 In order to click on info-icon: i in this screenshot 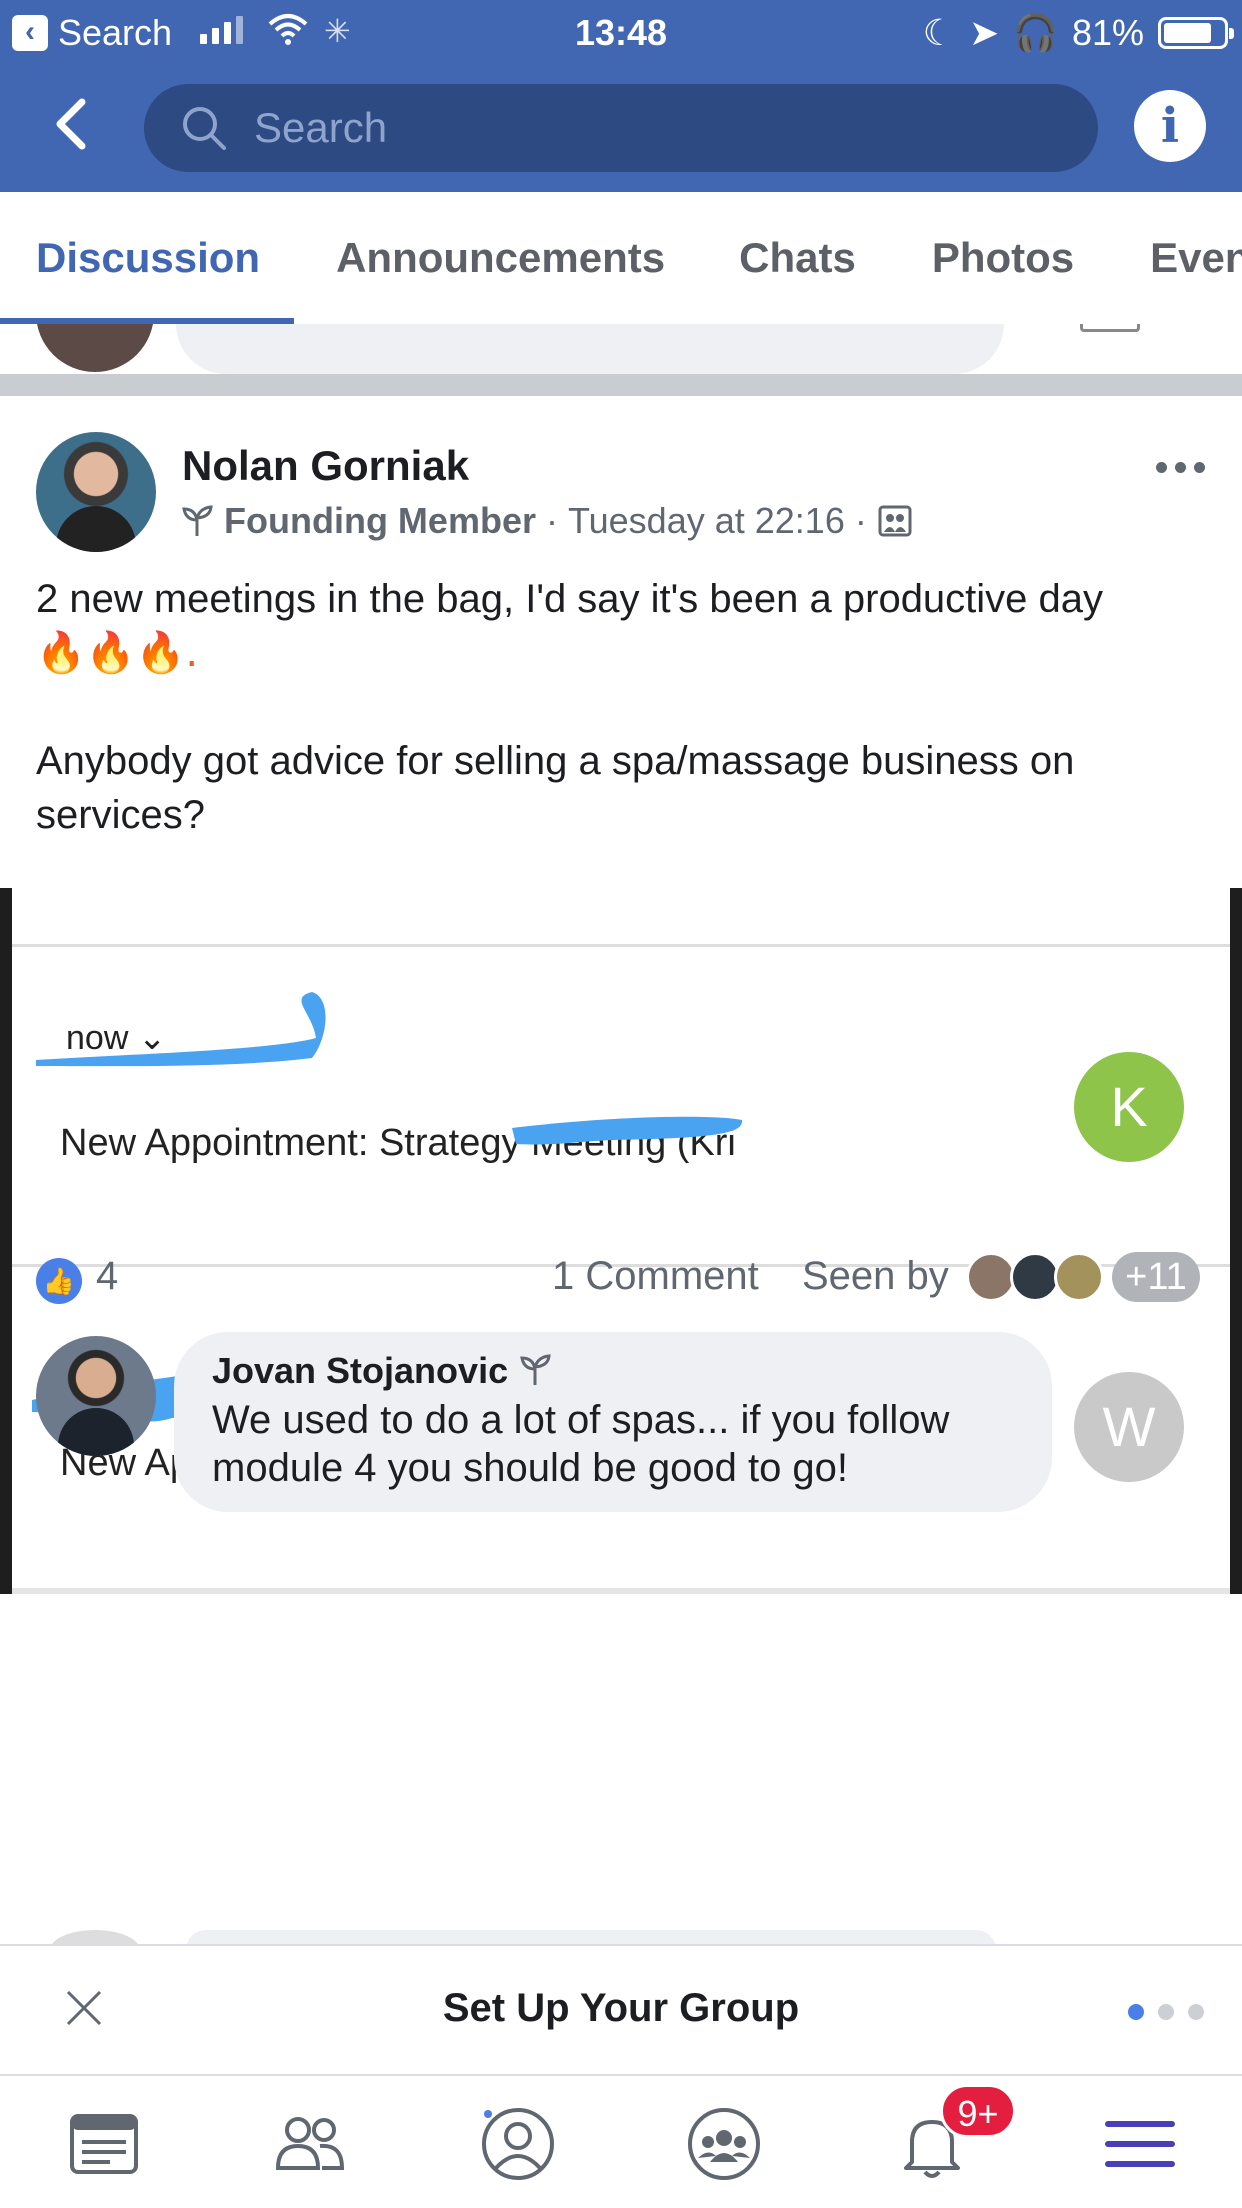, I will do `click(1170, 126)`.